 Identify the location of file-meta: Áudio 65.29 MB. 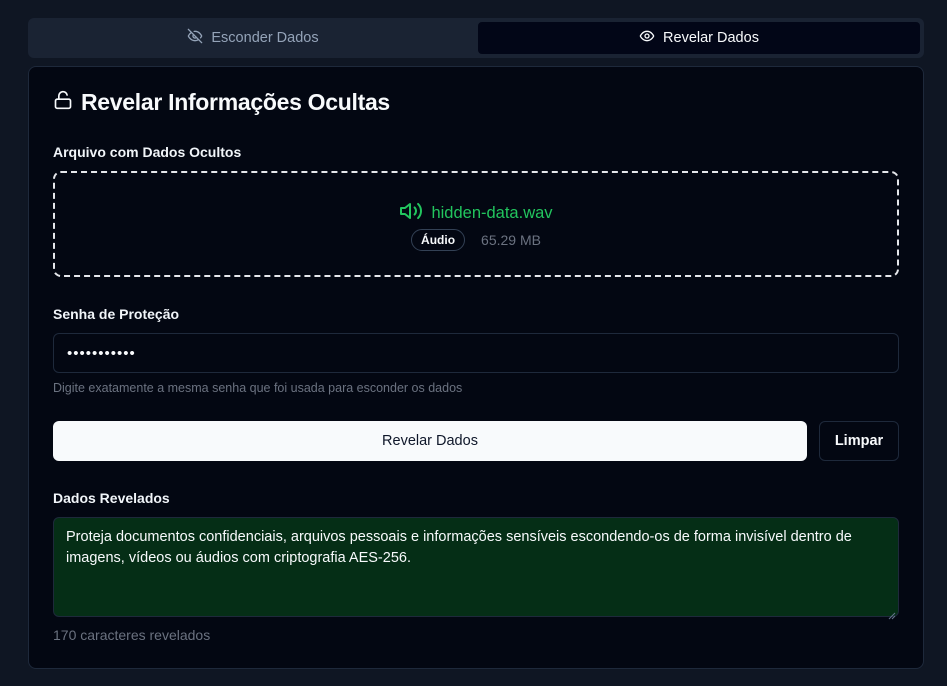
(476, 240).